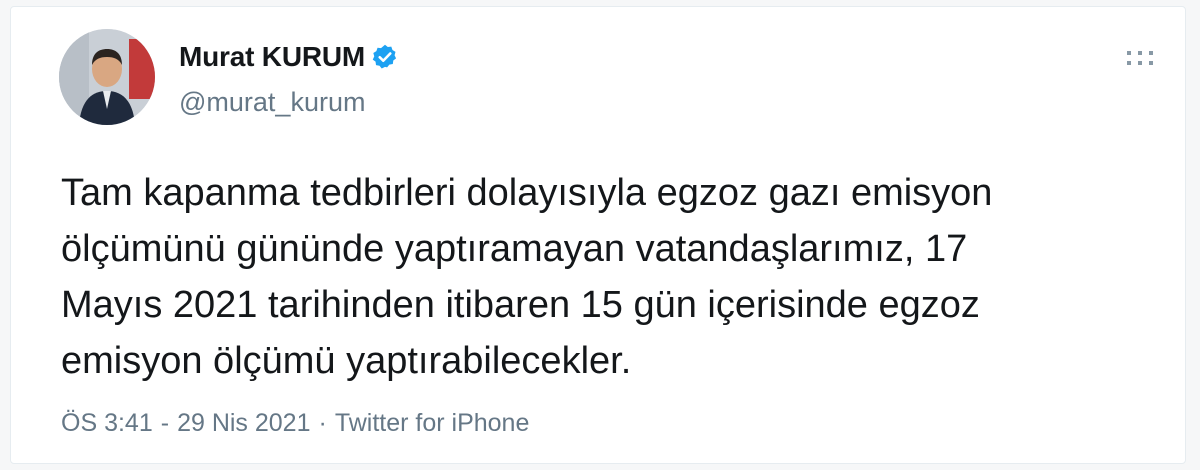  I want to click on meta-dash: -, so click(165, 423).